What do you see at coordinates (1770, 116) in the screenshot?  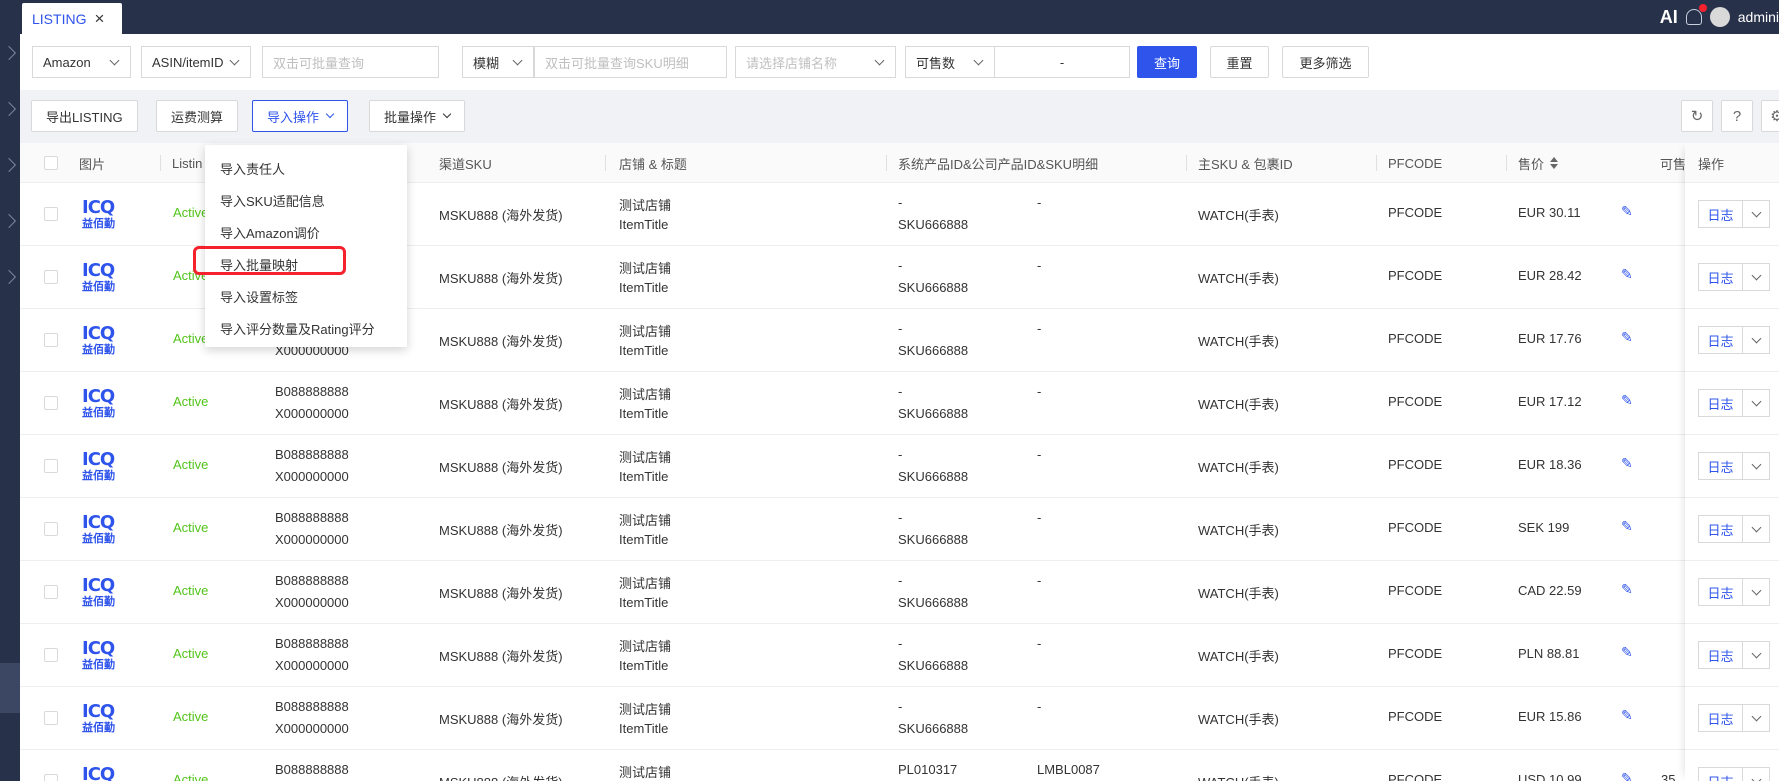 I see `gear-icon: ⚙` at bounding box center [1770, 116].